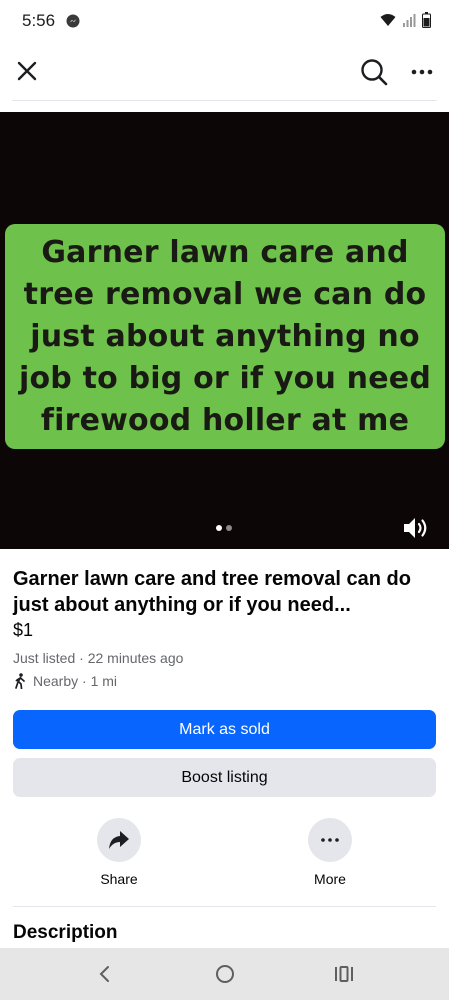 The height and width of the screenshot is (1000, 449). Describe the element at coordinates (224, 22) in the screenshot. I see `status-bar: 5:56` at that location.